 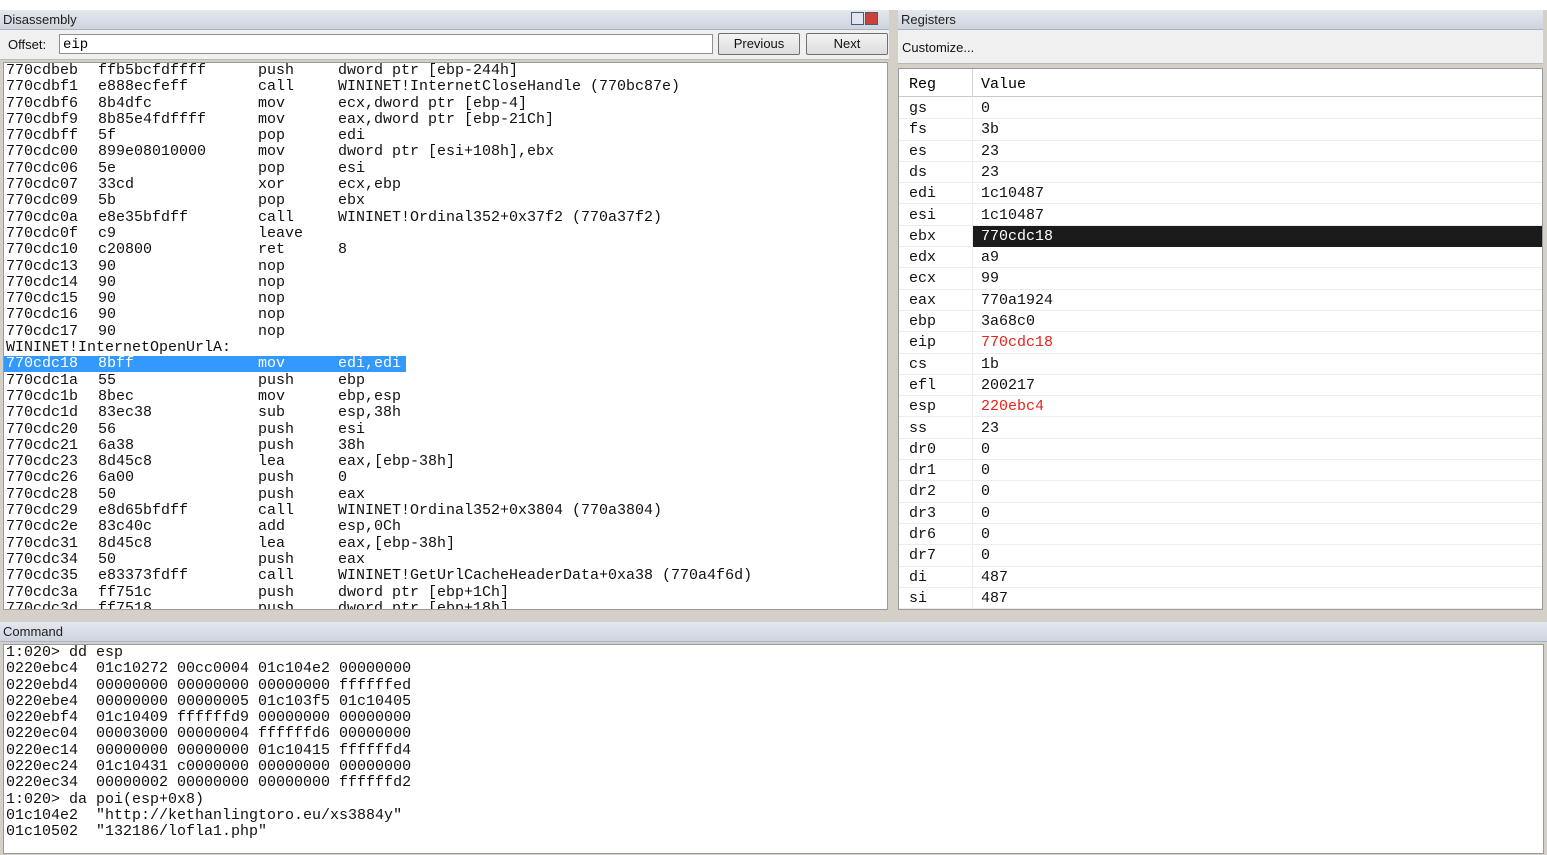 What do you see at coordinates (445, 136) in the screenshot?
I see `disassembly-line: 770cdbff 5f pop edi` at bounding box center [445, 136].